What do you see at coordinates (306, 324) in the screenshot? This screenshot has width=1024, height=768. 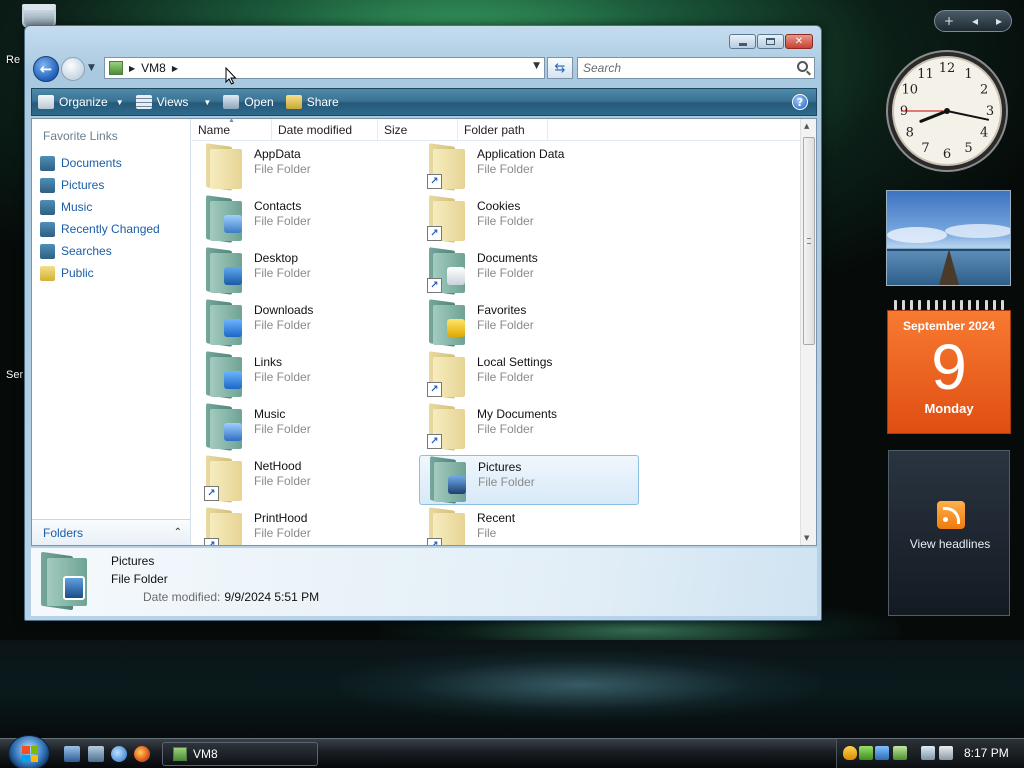 I see `file-item-downloads: Downloads File Folder` at bounding box center [306, 324].